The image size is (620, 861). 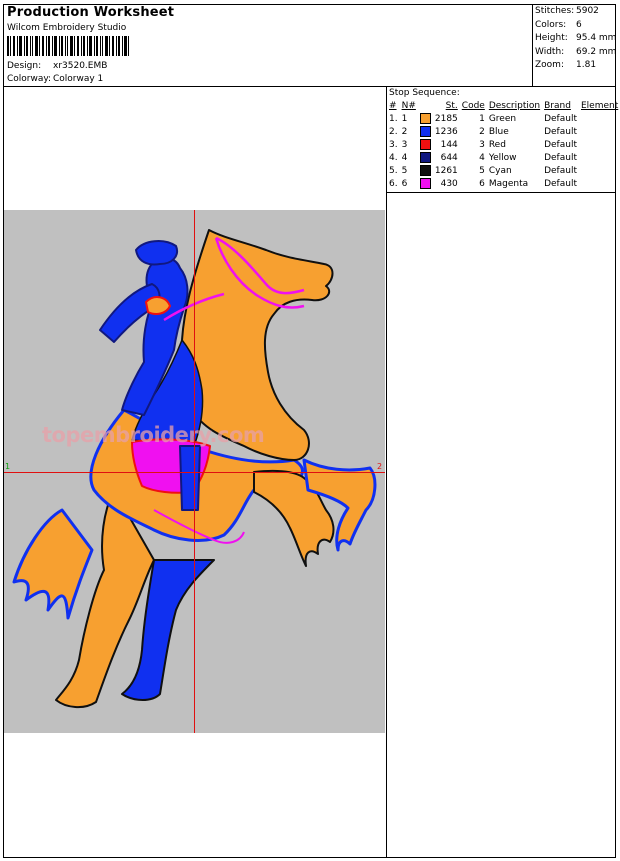 What do you see at coordinates (404, 144) in the screenshot?
I see `needle-number: 3` at bounding box center [404, 144].